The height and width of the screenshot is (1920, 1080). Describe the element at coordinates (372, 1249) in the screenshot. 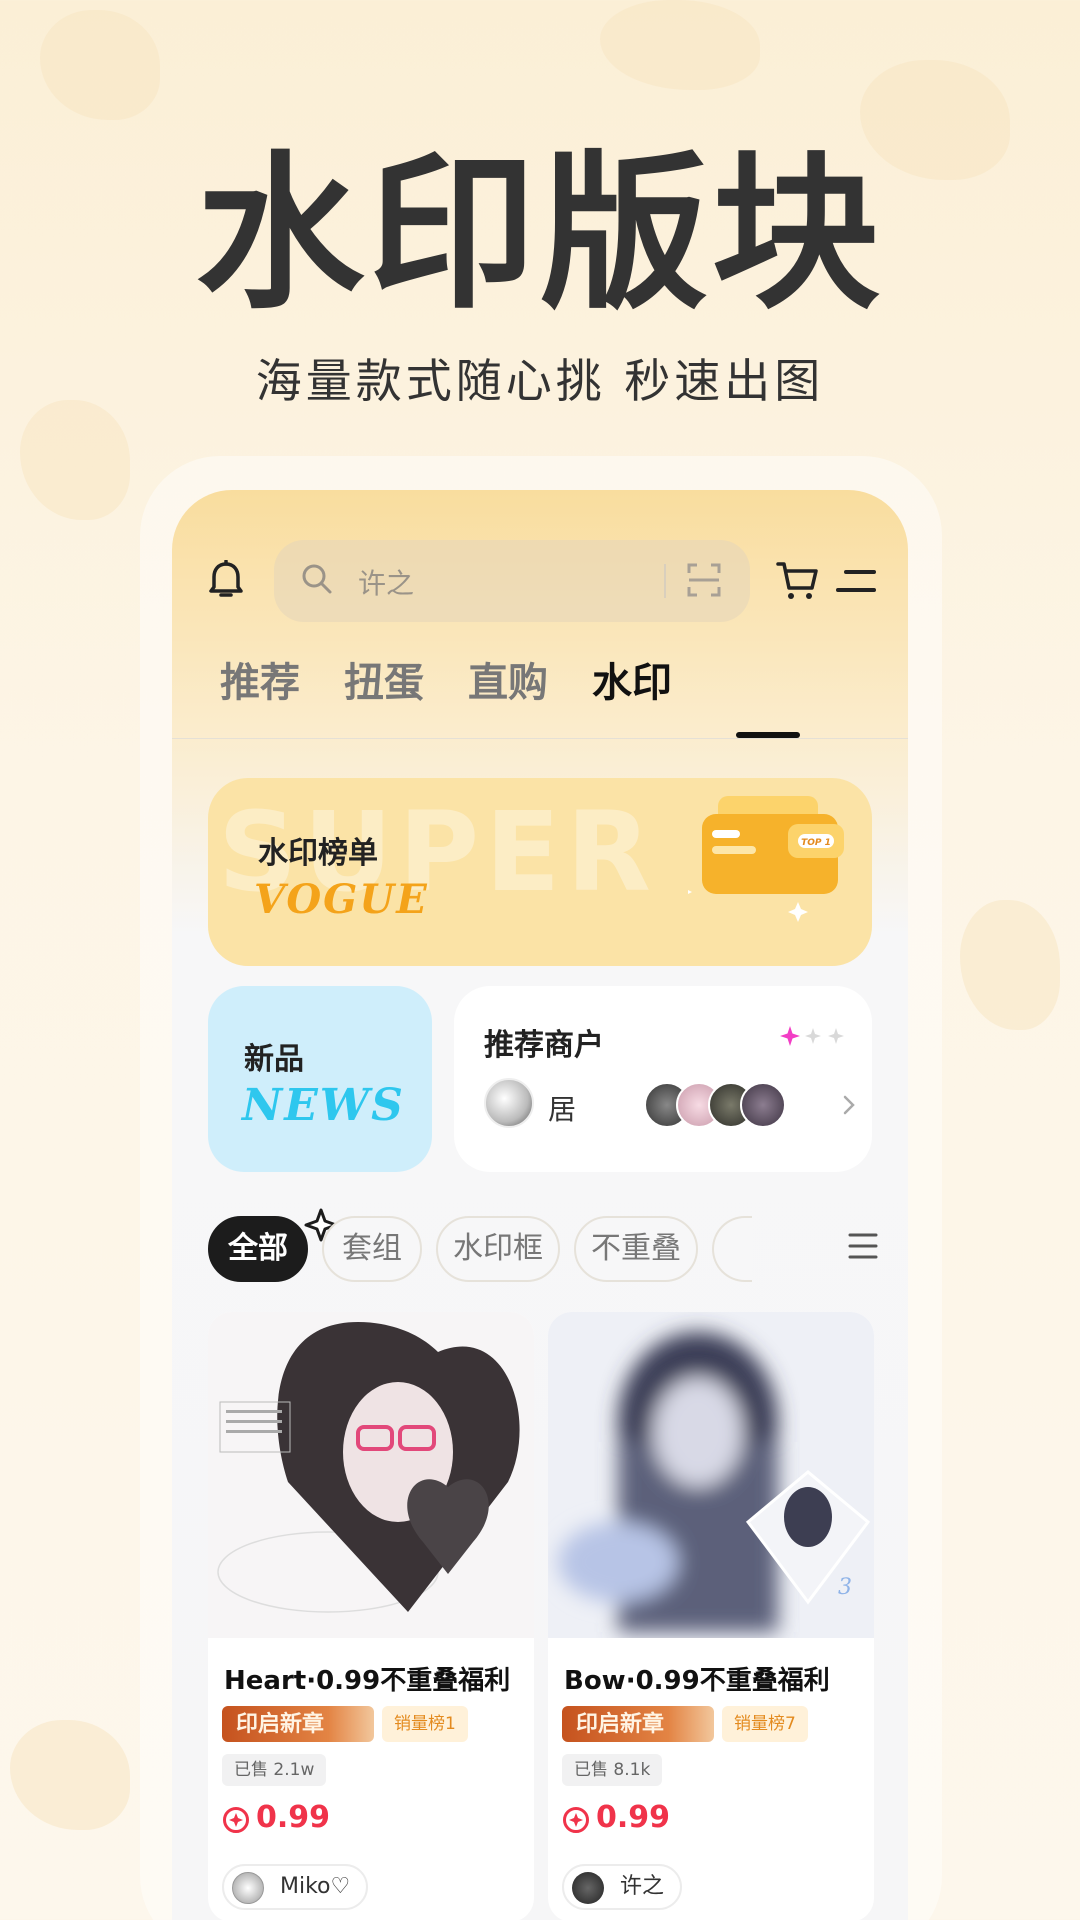

I see `filter-chip-set: 套组` at that location.